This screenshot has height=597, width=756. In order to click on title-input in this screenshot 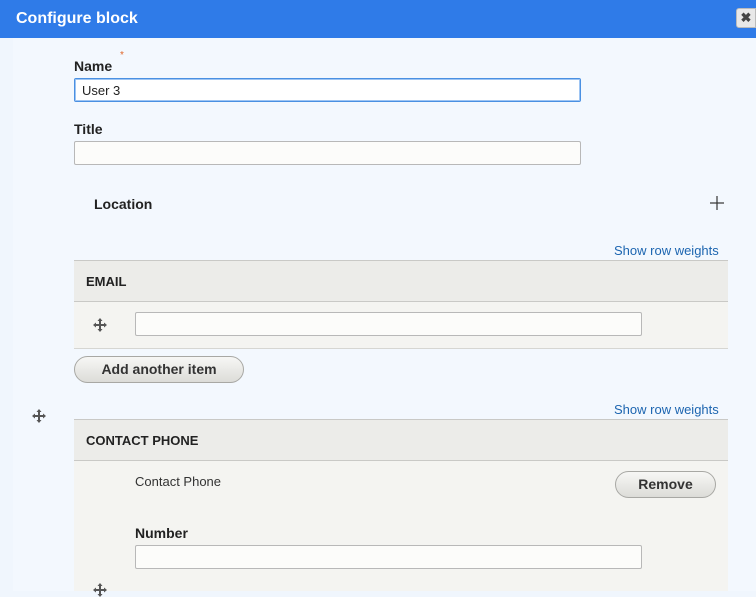, I will do `click(327, 153)`.